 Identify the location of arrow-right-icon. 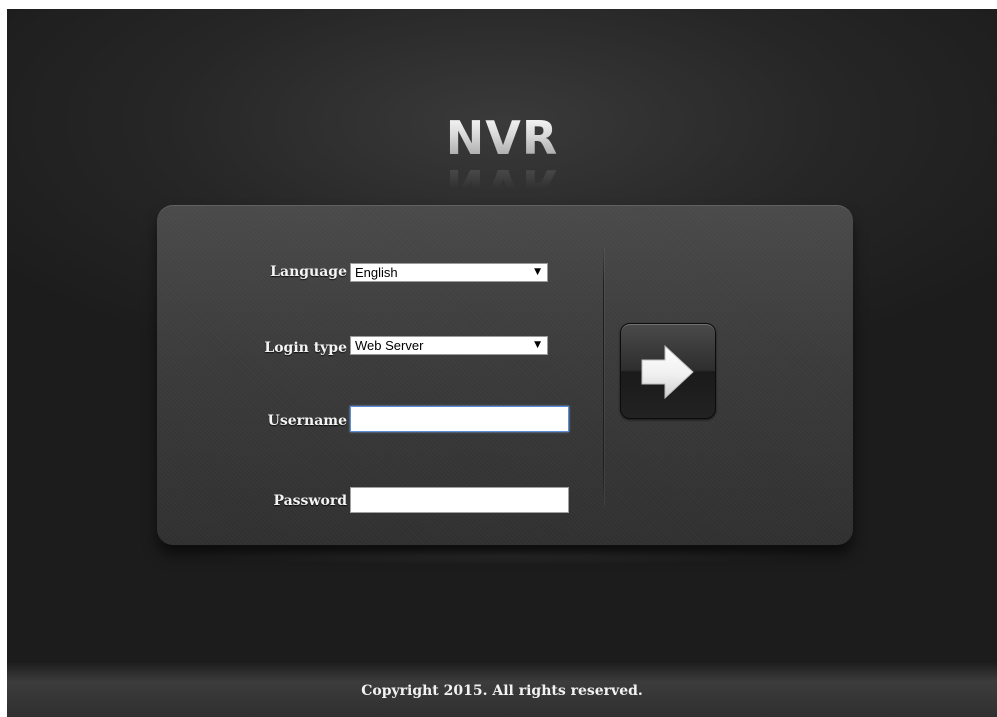
(667, 372).